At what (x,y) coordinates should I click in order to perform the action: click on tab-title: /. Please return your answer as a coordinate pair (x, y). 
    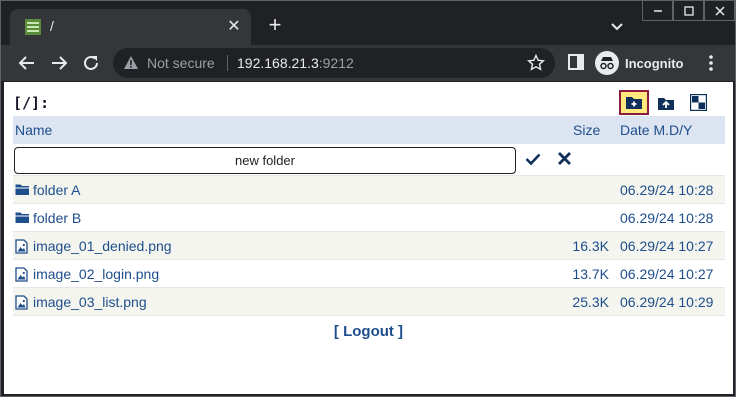
    Looking at the image, I should click on (52, 26).